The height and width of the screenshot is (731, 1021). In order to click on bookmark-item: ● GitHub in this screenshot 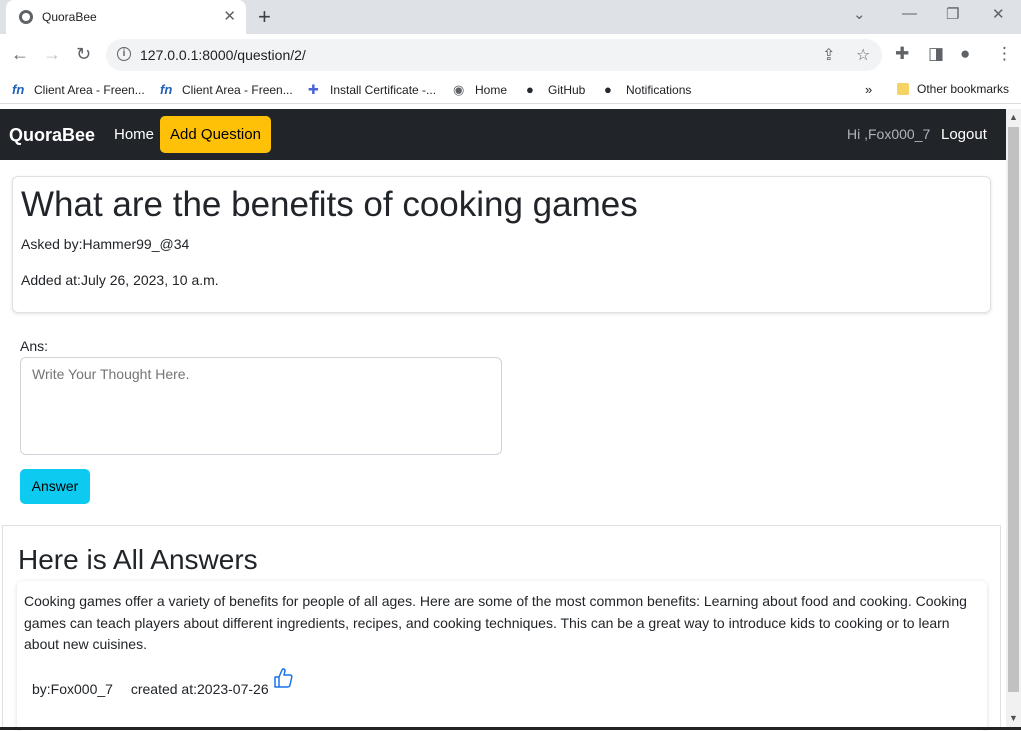, I will do `click(555, 89)`.